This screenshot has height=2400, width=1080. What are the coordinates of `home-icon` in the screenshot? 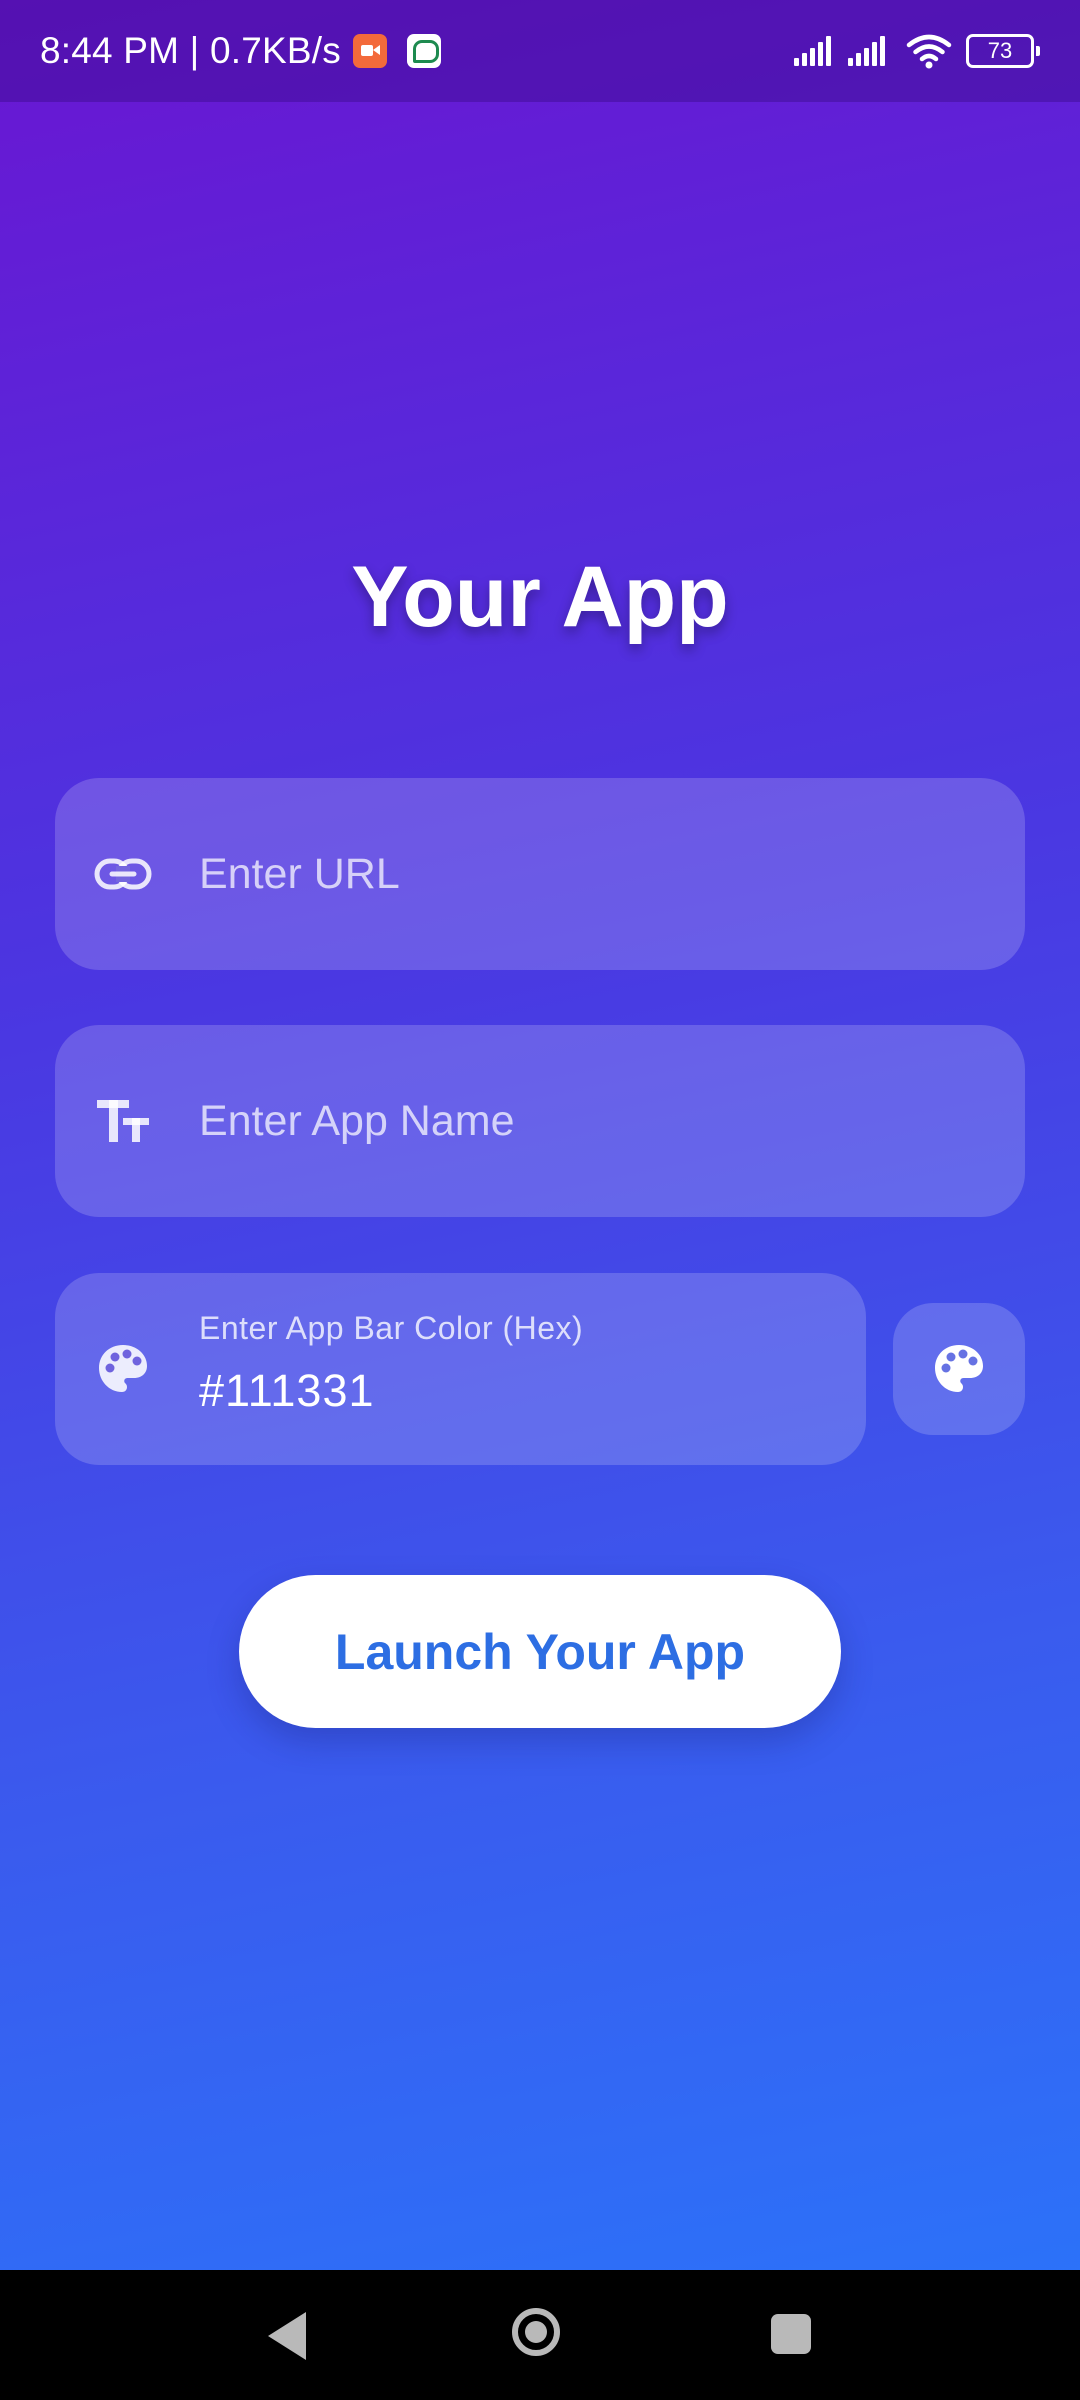 It's located at (536, 2332).